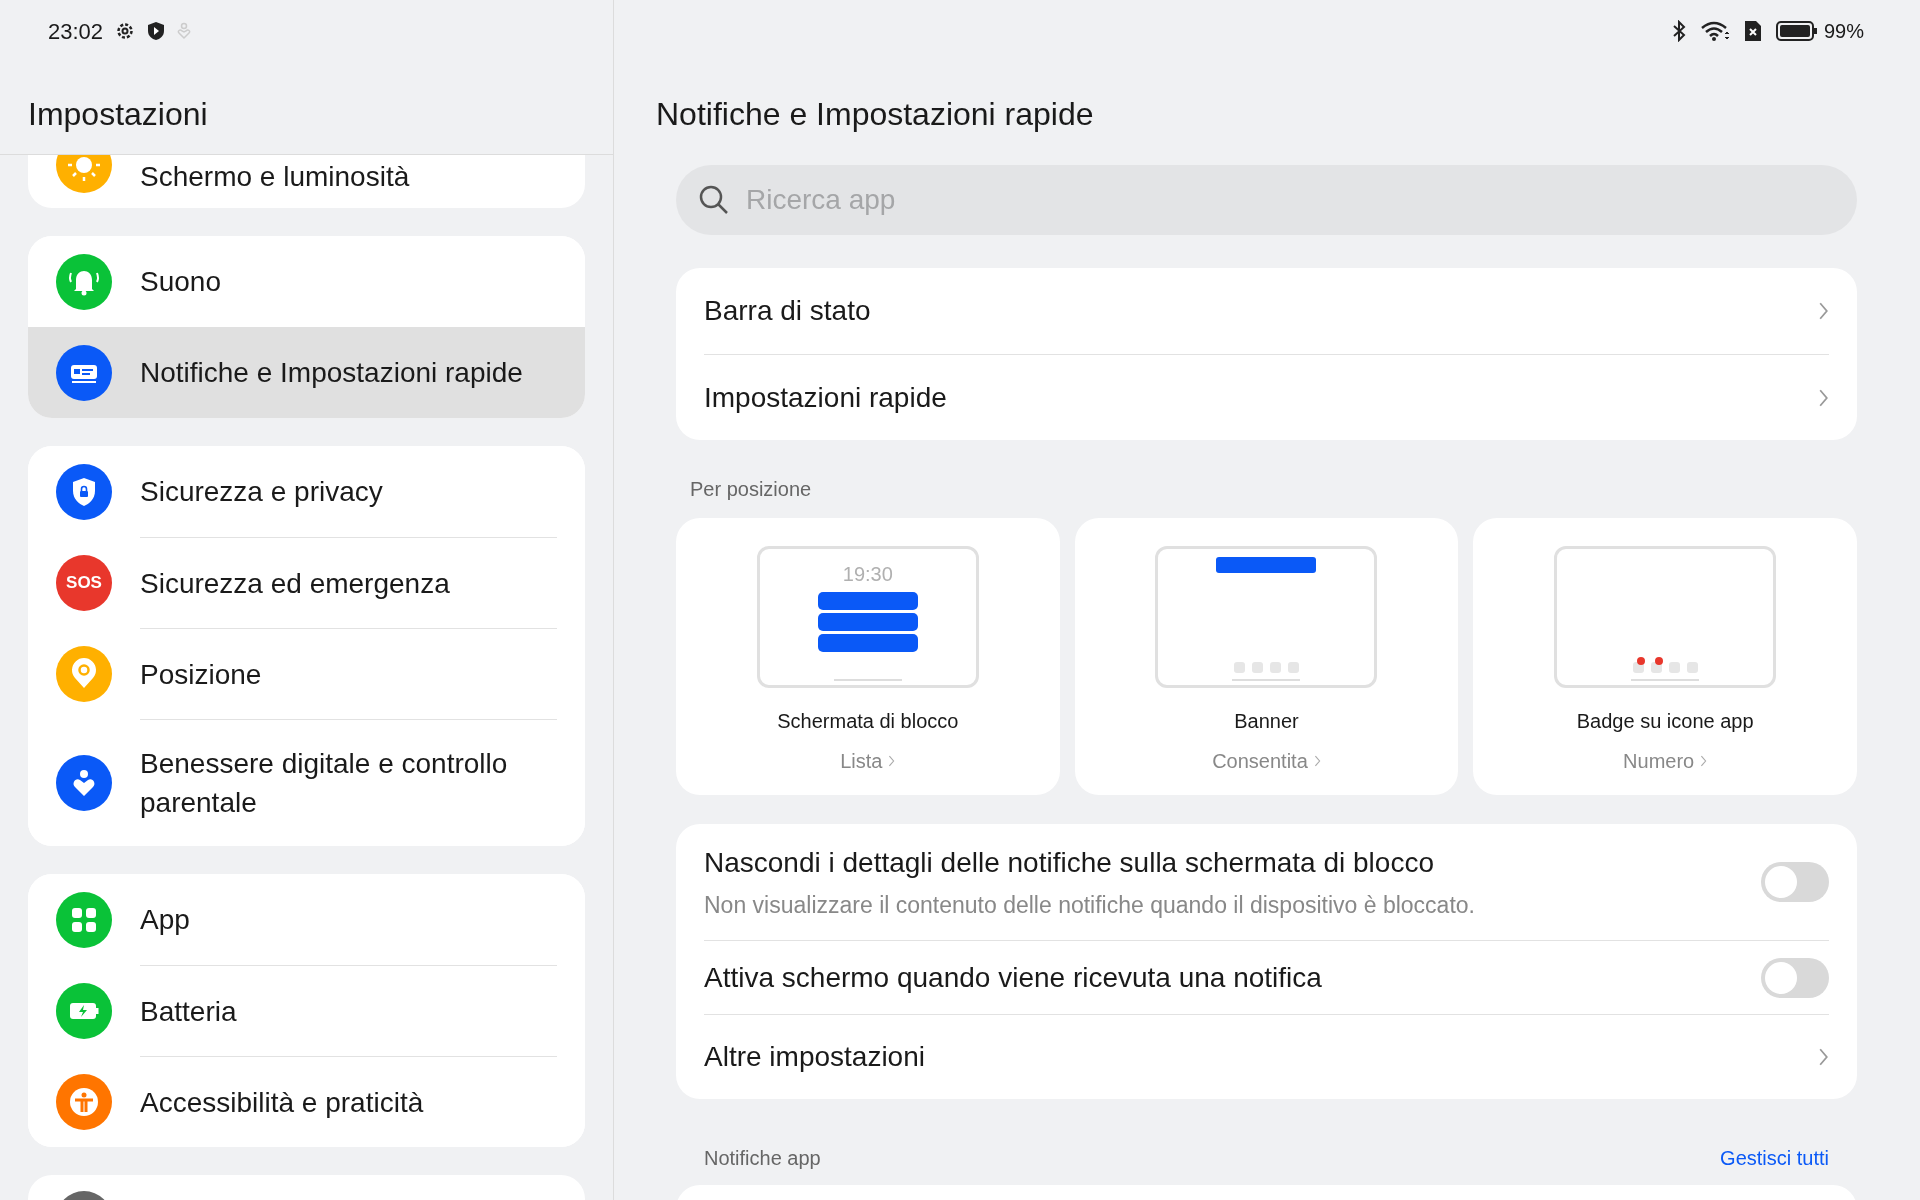 This screenshot has width=1920, height=1200. I want to click on sidebar-title: Impostazioni, so click(118, 114).